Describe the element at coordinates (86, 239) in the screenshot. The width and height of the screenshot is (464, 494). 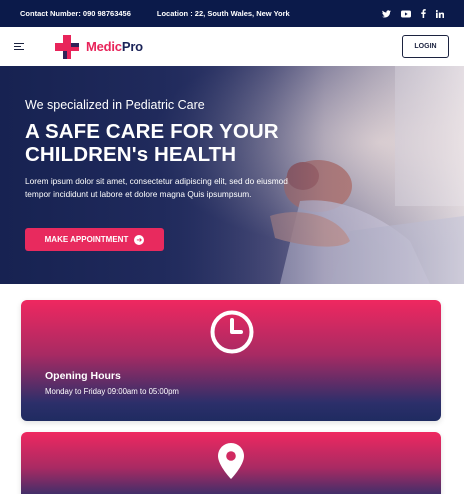
I see `make-appointment-label: MAKE APPOINTMENT` at that location.